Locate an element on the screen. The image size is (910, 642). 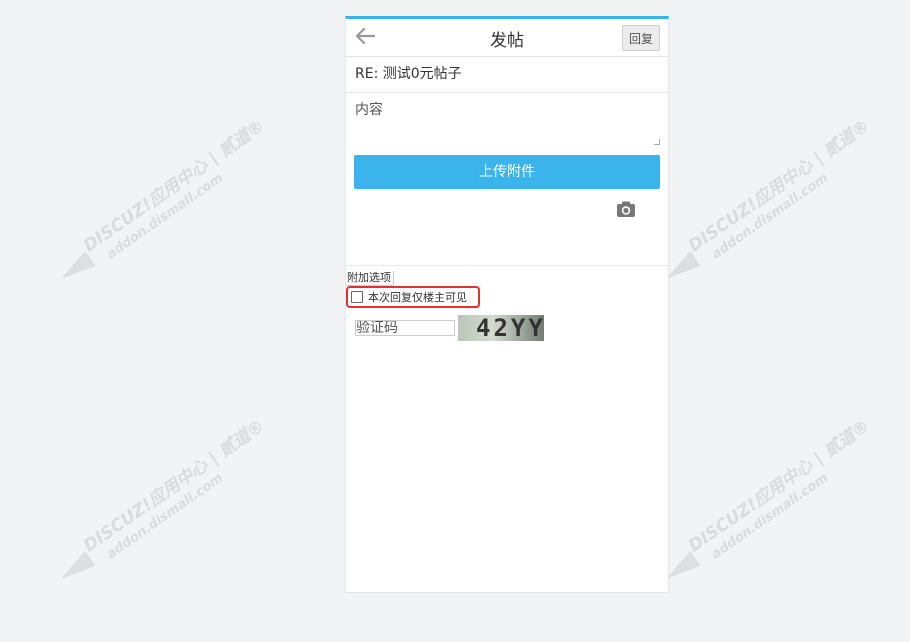
reply-button: 回复 is located at coordinates (641, 38).